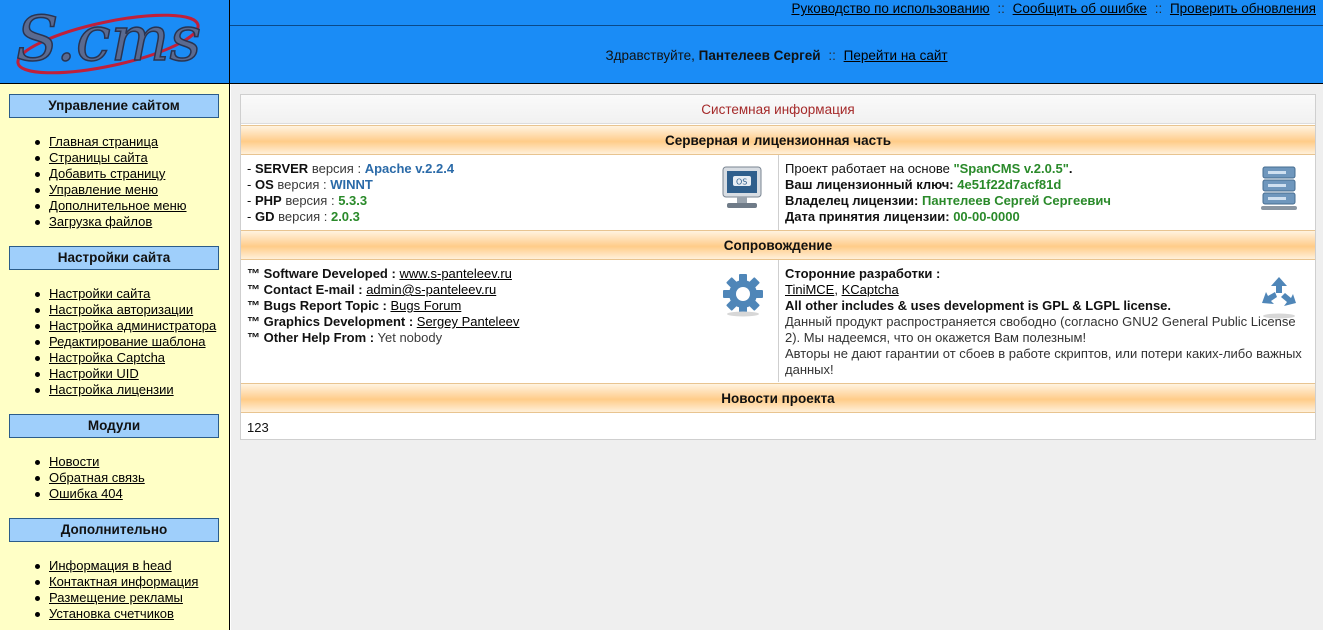 This screenshot has width=1323, height=630. Describe the element at coordinates (97, 477) in the screenshot. I see `sidebar-item-feedback: Обратная связь` at that location.